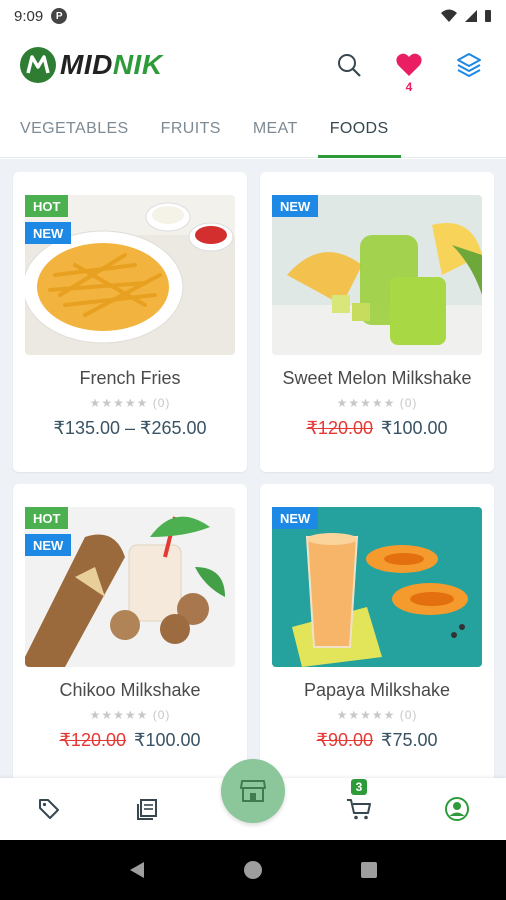 The height and width of the screenshot is (900, 506). What do you see at coordinates (377, 690) in the screenshot?
I see `product-name: Papaya Milkshake` at bounding box center [377, 690].